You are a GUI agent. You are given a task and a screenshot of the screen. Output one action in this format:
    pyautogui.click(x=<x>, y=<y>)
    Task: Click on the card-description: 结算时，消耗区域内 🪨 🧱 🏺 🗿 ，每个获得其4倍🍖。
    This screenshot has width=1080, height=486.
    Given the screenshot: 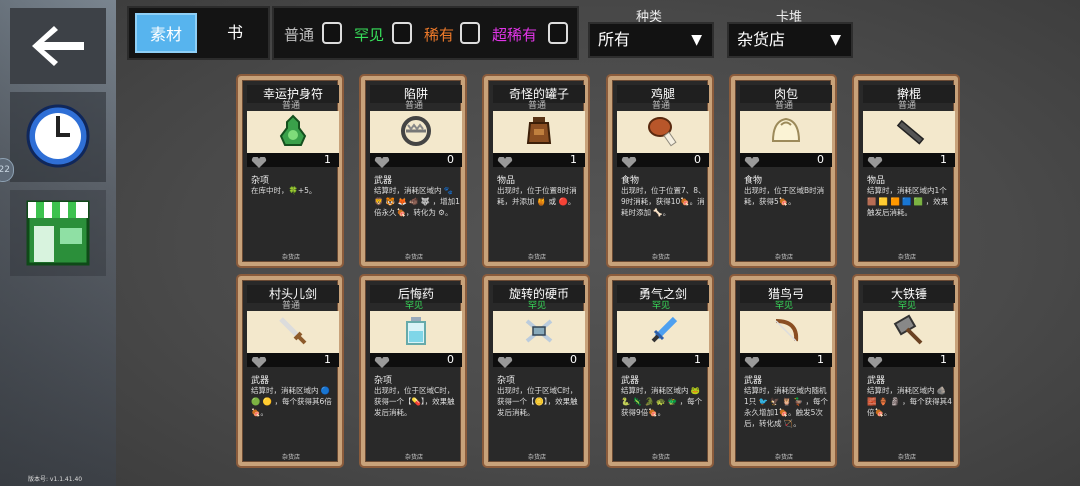 What is the action you would take?
    pyautogui.click(x=909, y=401)
    